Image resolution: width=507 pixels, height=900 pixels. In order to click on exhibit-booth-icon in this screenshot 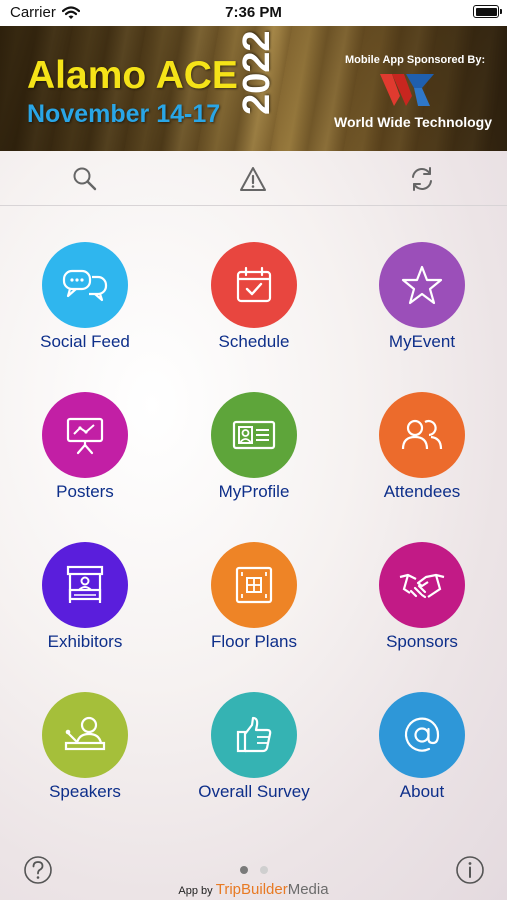, I will do `click(85, 584)`.